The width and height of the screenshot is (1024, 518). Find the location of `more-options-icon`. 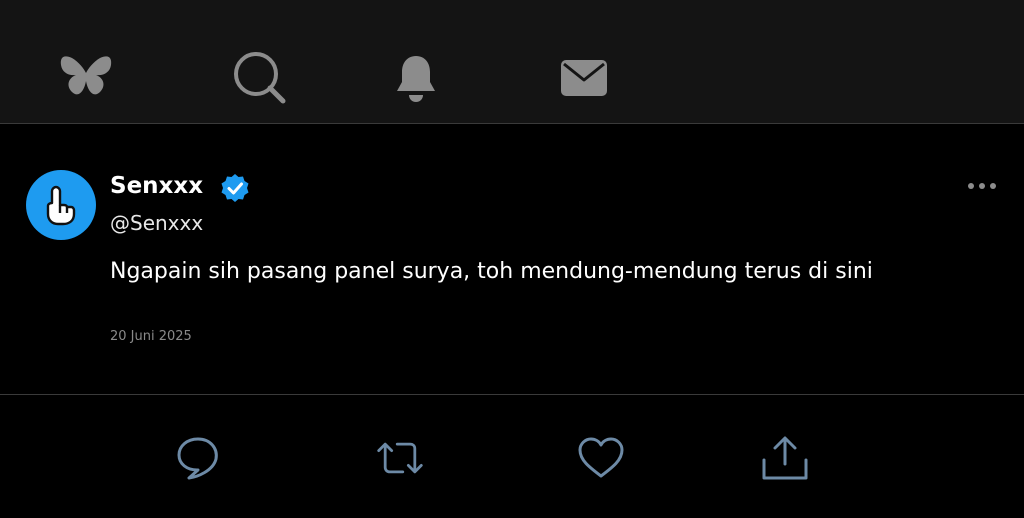

more-options-icon is located at coordinates (982, 186).